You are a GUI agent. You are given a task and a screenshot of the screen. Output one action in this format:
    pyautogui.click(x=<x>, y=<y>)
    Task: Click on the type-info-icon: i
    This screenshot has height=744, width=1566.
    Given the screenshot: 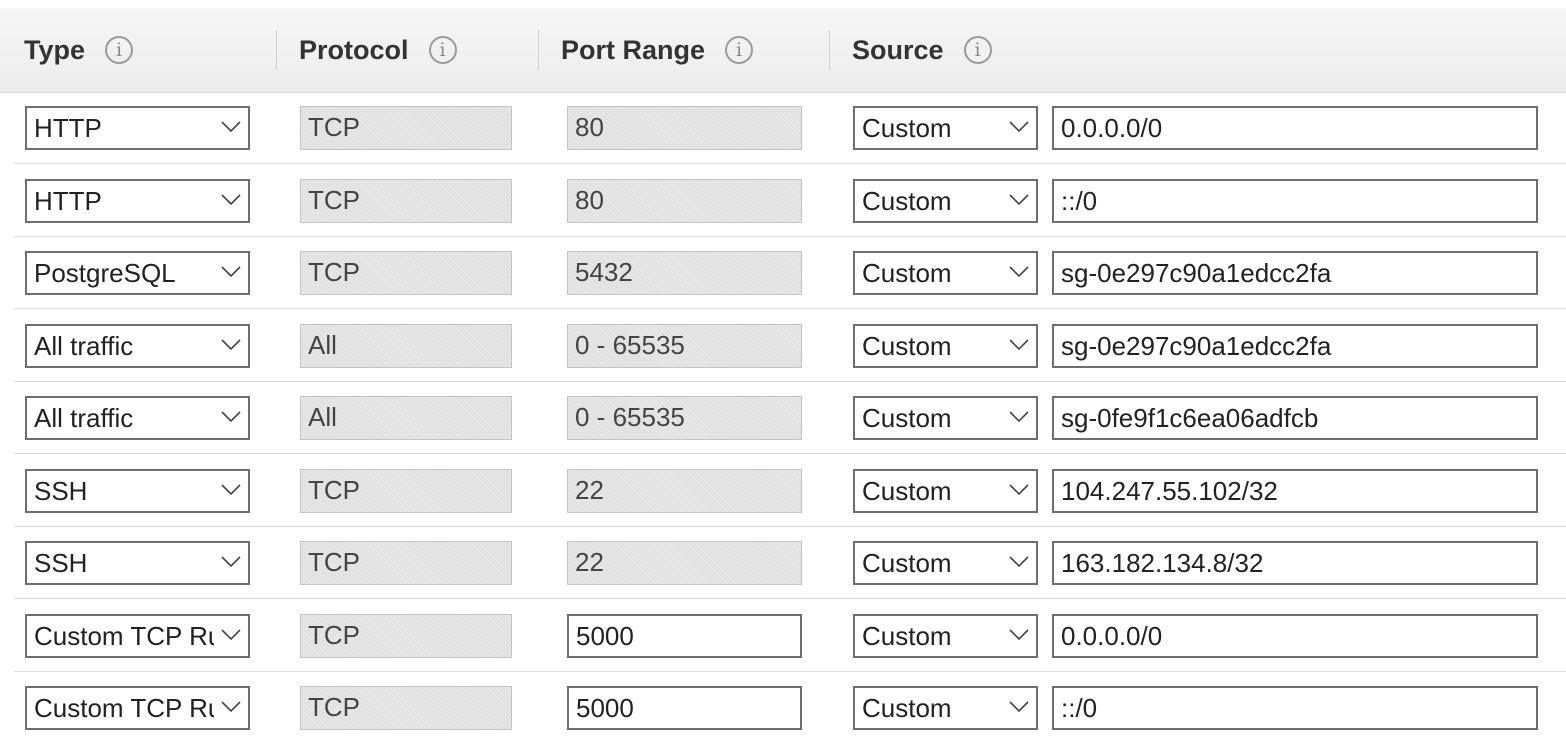 What is the action you would take?
    pyautogui.click(x=119, y=50)
    